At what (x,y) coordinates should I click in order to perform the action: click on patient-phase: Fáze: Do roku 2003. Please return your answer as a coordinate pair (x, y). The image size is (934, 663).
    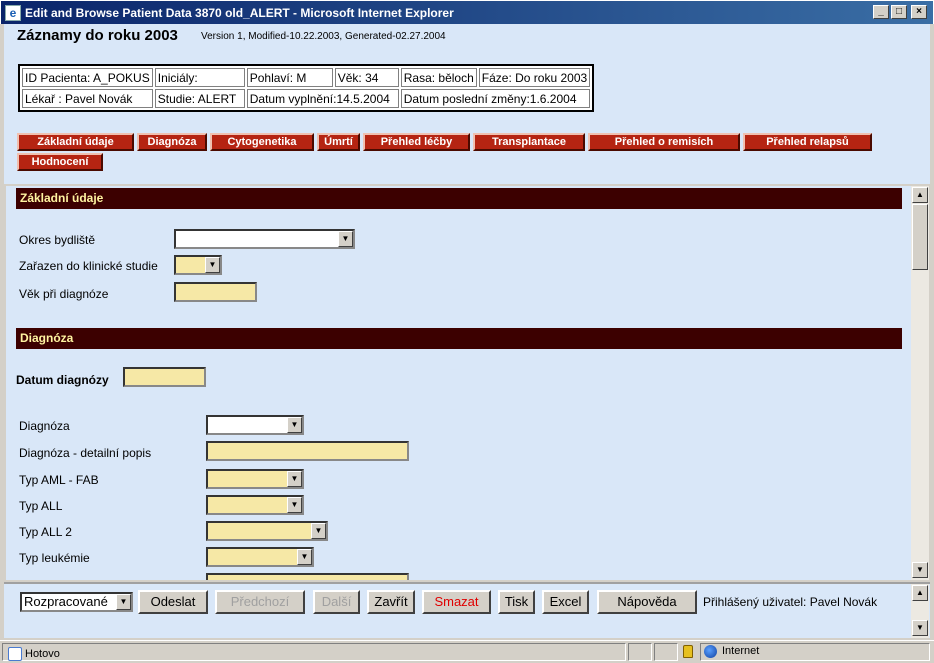
    Looking at the image, I should click on (534, 77).